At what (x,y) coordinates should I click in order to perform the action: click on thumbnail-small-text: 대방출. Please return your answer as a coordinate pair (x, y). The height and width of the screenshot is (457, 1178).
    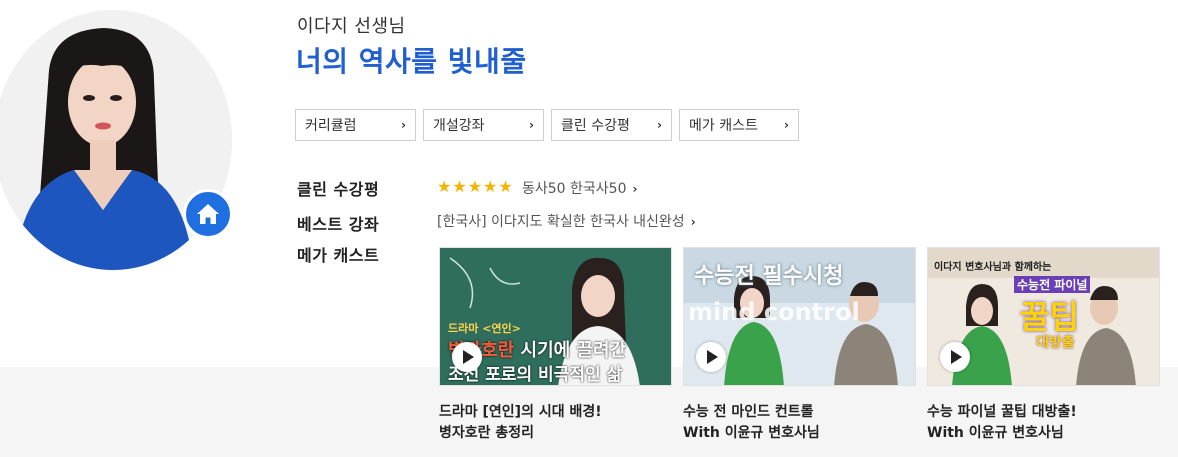
    Looking at the image, I should click on (1055, 343).